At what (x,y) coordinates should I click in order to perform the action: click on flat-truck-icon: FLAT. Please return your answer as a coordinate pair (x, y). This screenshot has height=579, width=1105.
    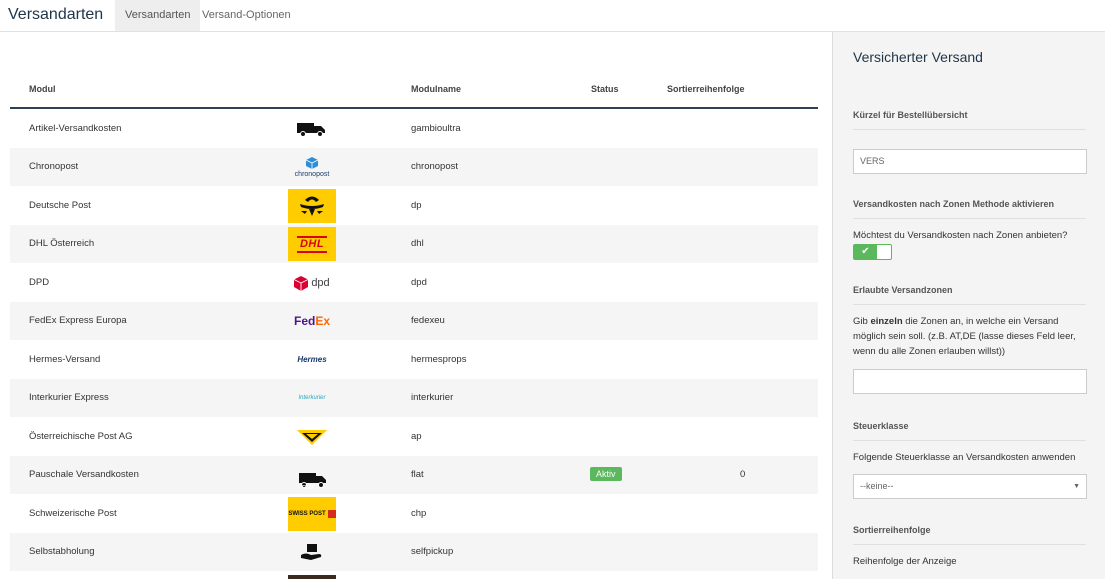
    Looking at the image, I should click on (312, 475).